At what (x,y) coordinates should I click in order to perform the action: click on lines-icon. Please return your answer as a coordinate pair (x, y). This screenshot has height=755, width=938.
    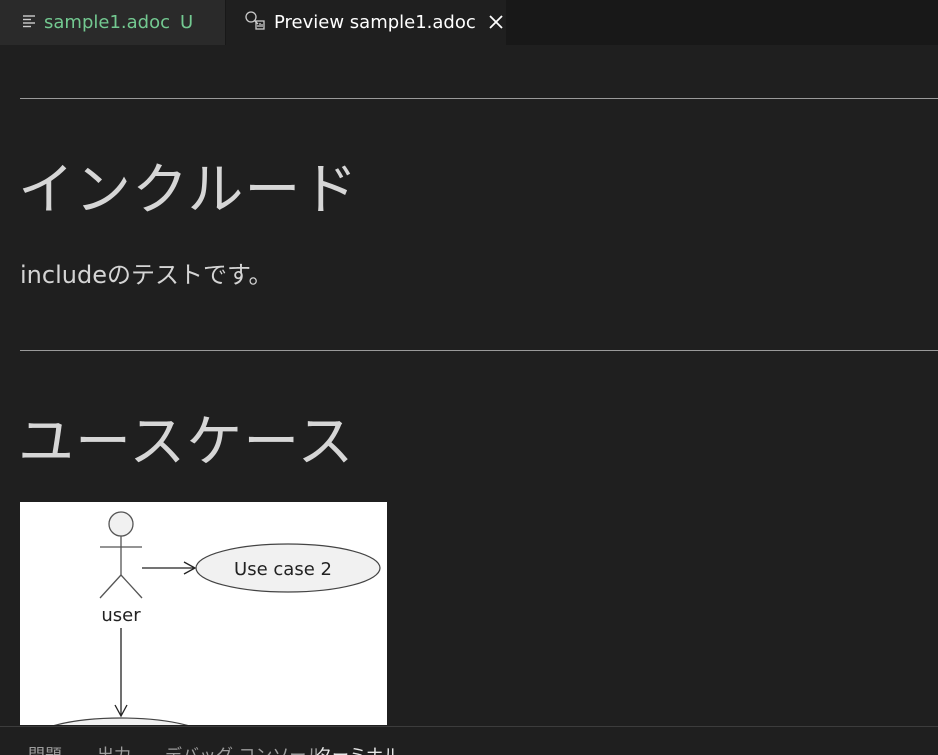
    Looking at the image, I should click on (29, 22).